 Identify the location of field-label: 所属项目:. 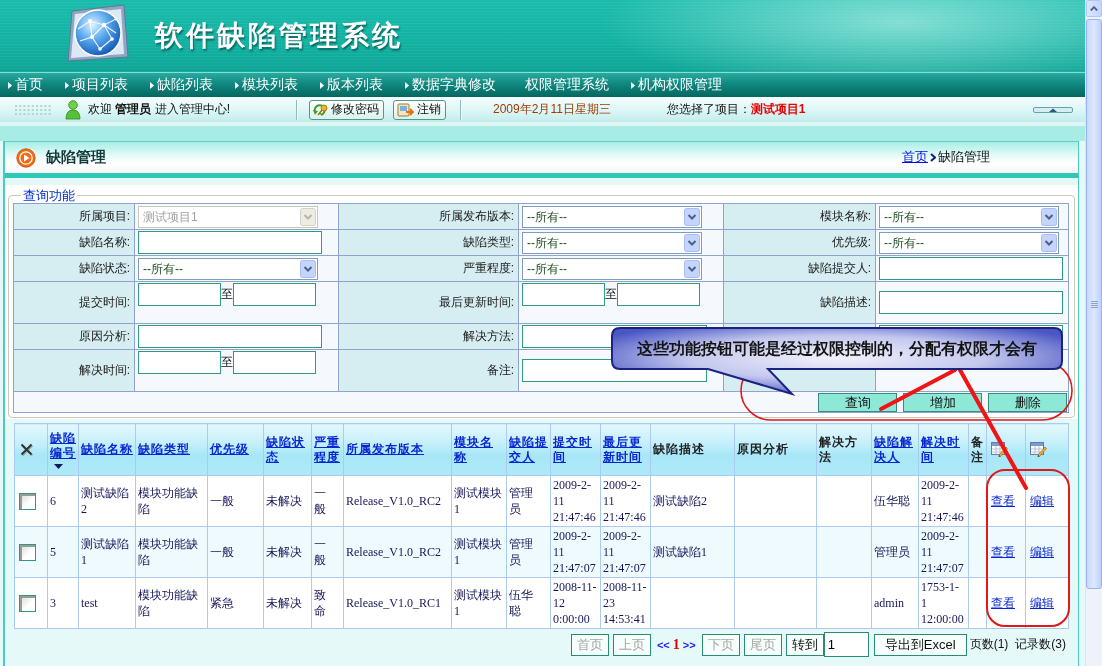
(74, 216).